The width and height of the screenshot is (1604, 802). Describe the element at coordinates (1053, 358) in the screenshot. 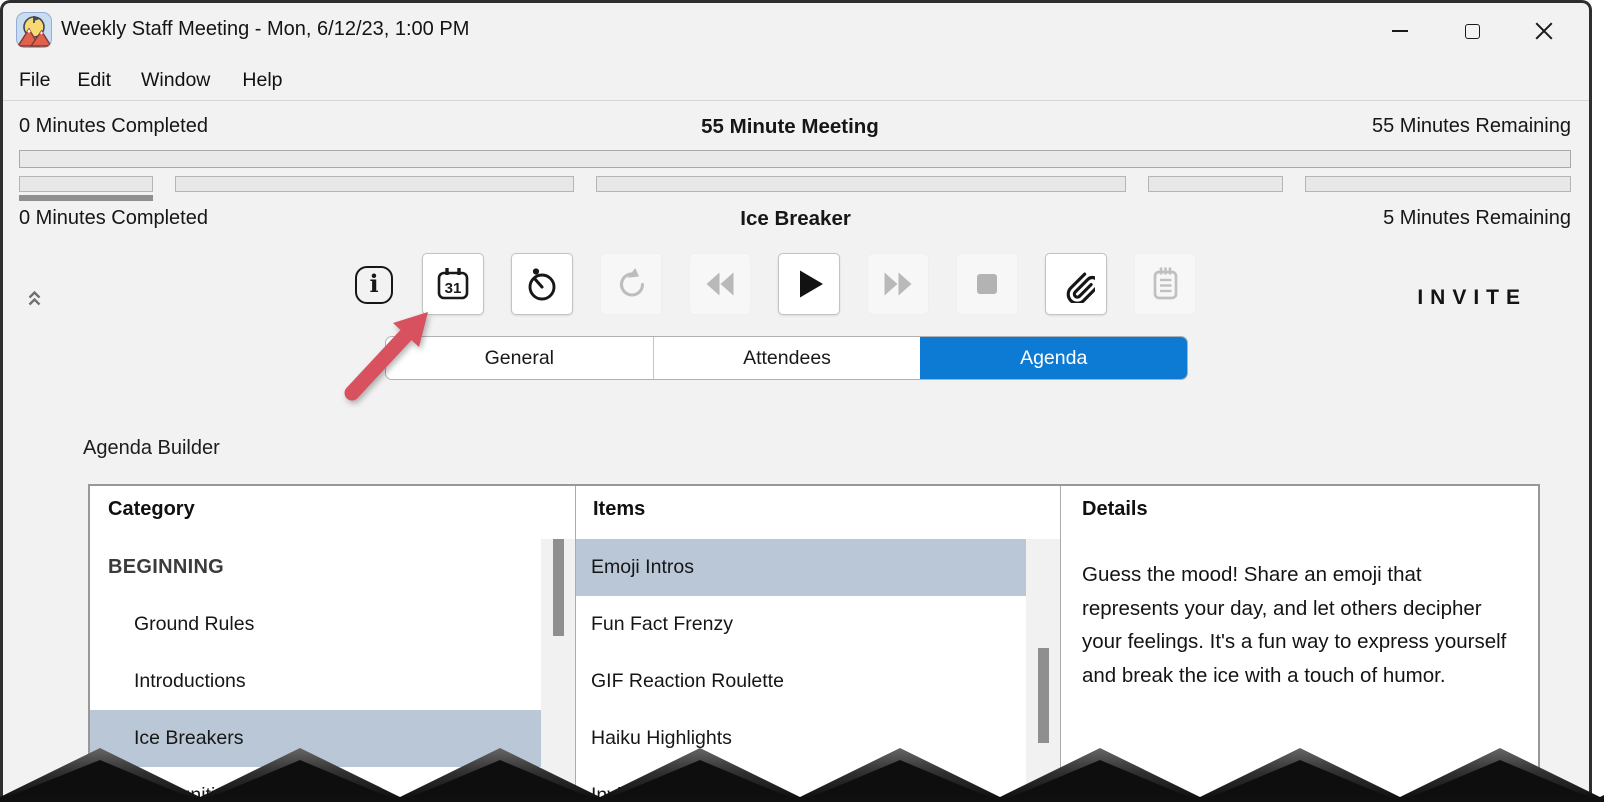

I see `tab-agenda: Agenda` at that location.